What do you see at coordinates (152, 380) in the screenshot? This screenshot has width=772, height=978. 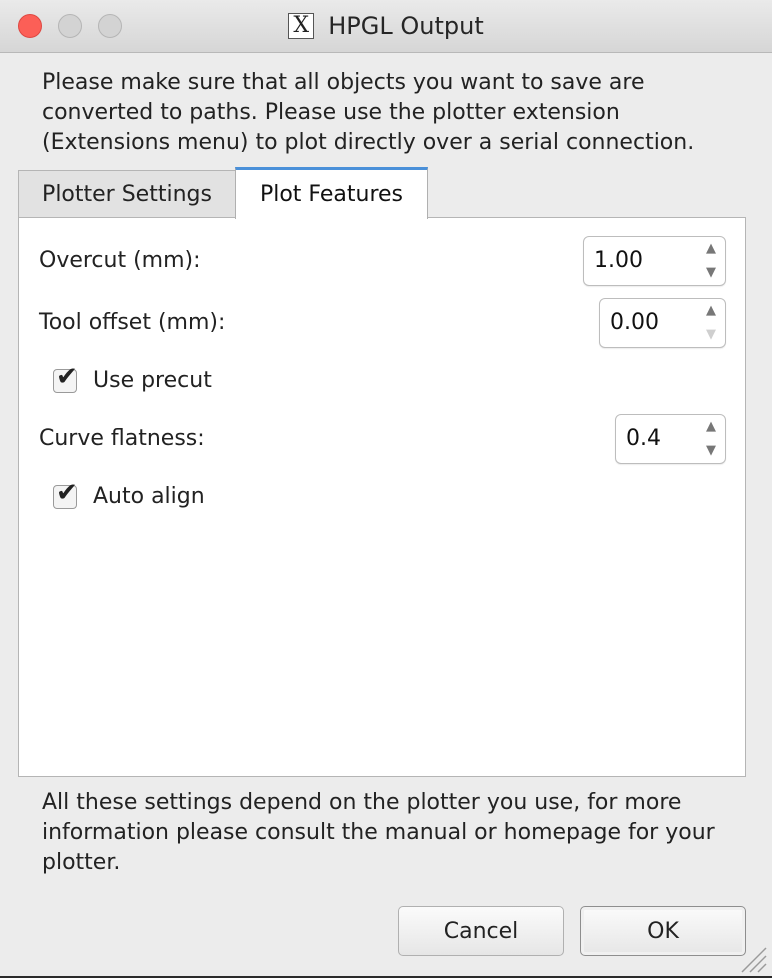 I see `use-precut-label: Use precut` at bounding box center [152, 380].